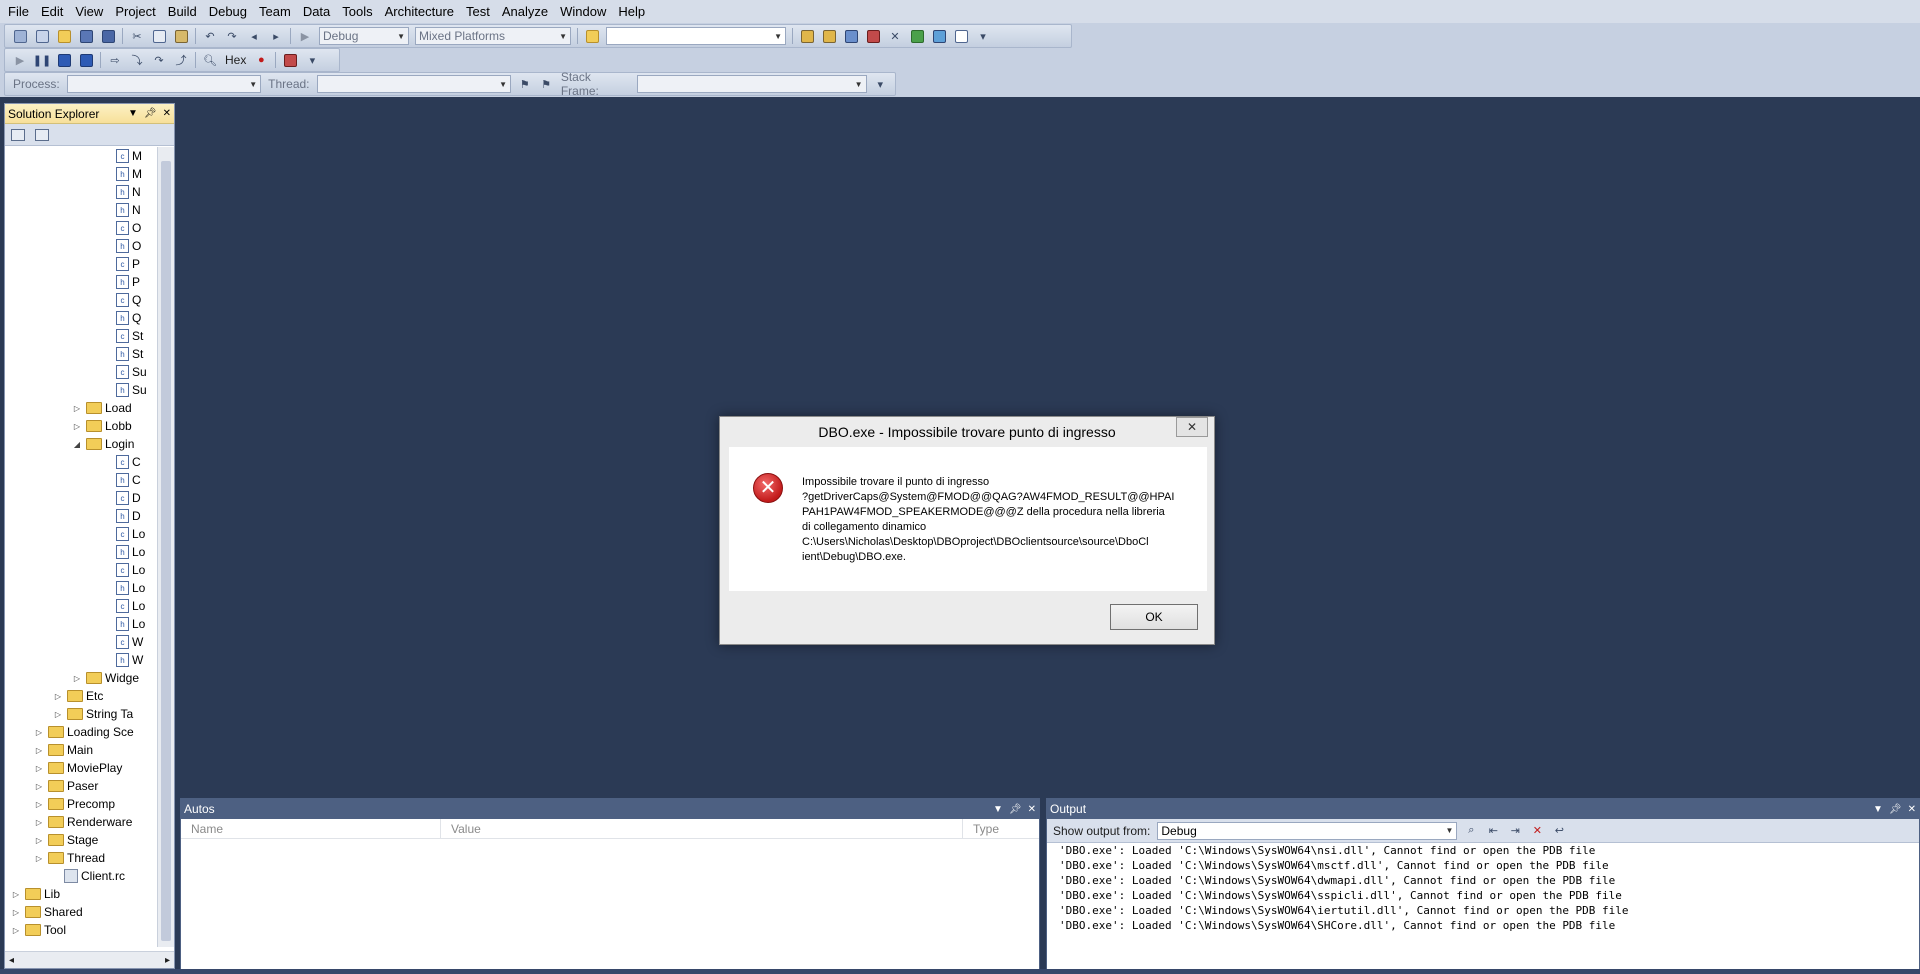 The height and width of the screenshot is (974, 1920). Describe the element at coordinates (1192, 427) in the screenshot. I see `dialog-close-button: ✕` at that location.